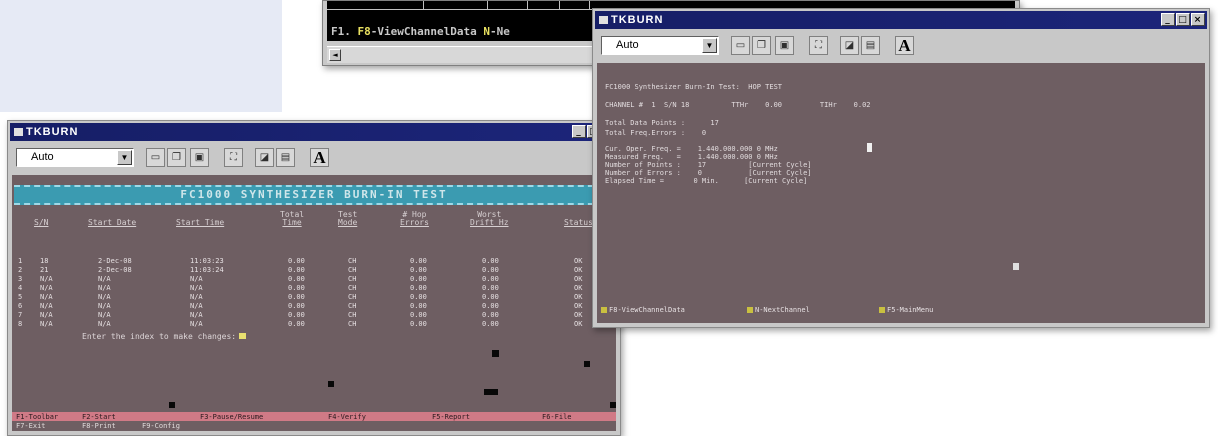 This screenshot has width=1218, height=436. What do you see at coordinates (662, 123) in the screenshot?
I see `total-data-points: Total Data Points : 17` at bounding box center [662, 123].